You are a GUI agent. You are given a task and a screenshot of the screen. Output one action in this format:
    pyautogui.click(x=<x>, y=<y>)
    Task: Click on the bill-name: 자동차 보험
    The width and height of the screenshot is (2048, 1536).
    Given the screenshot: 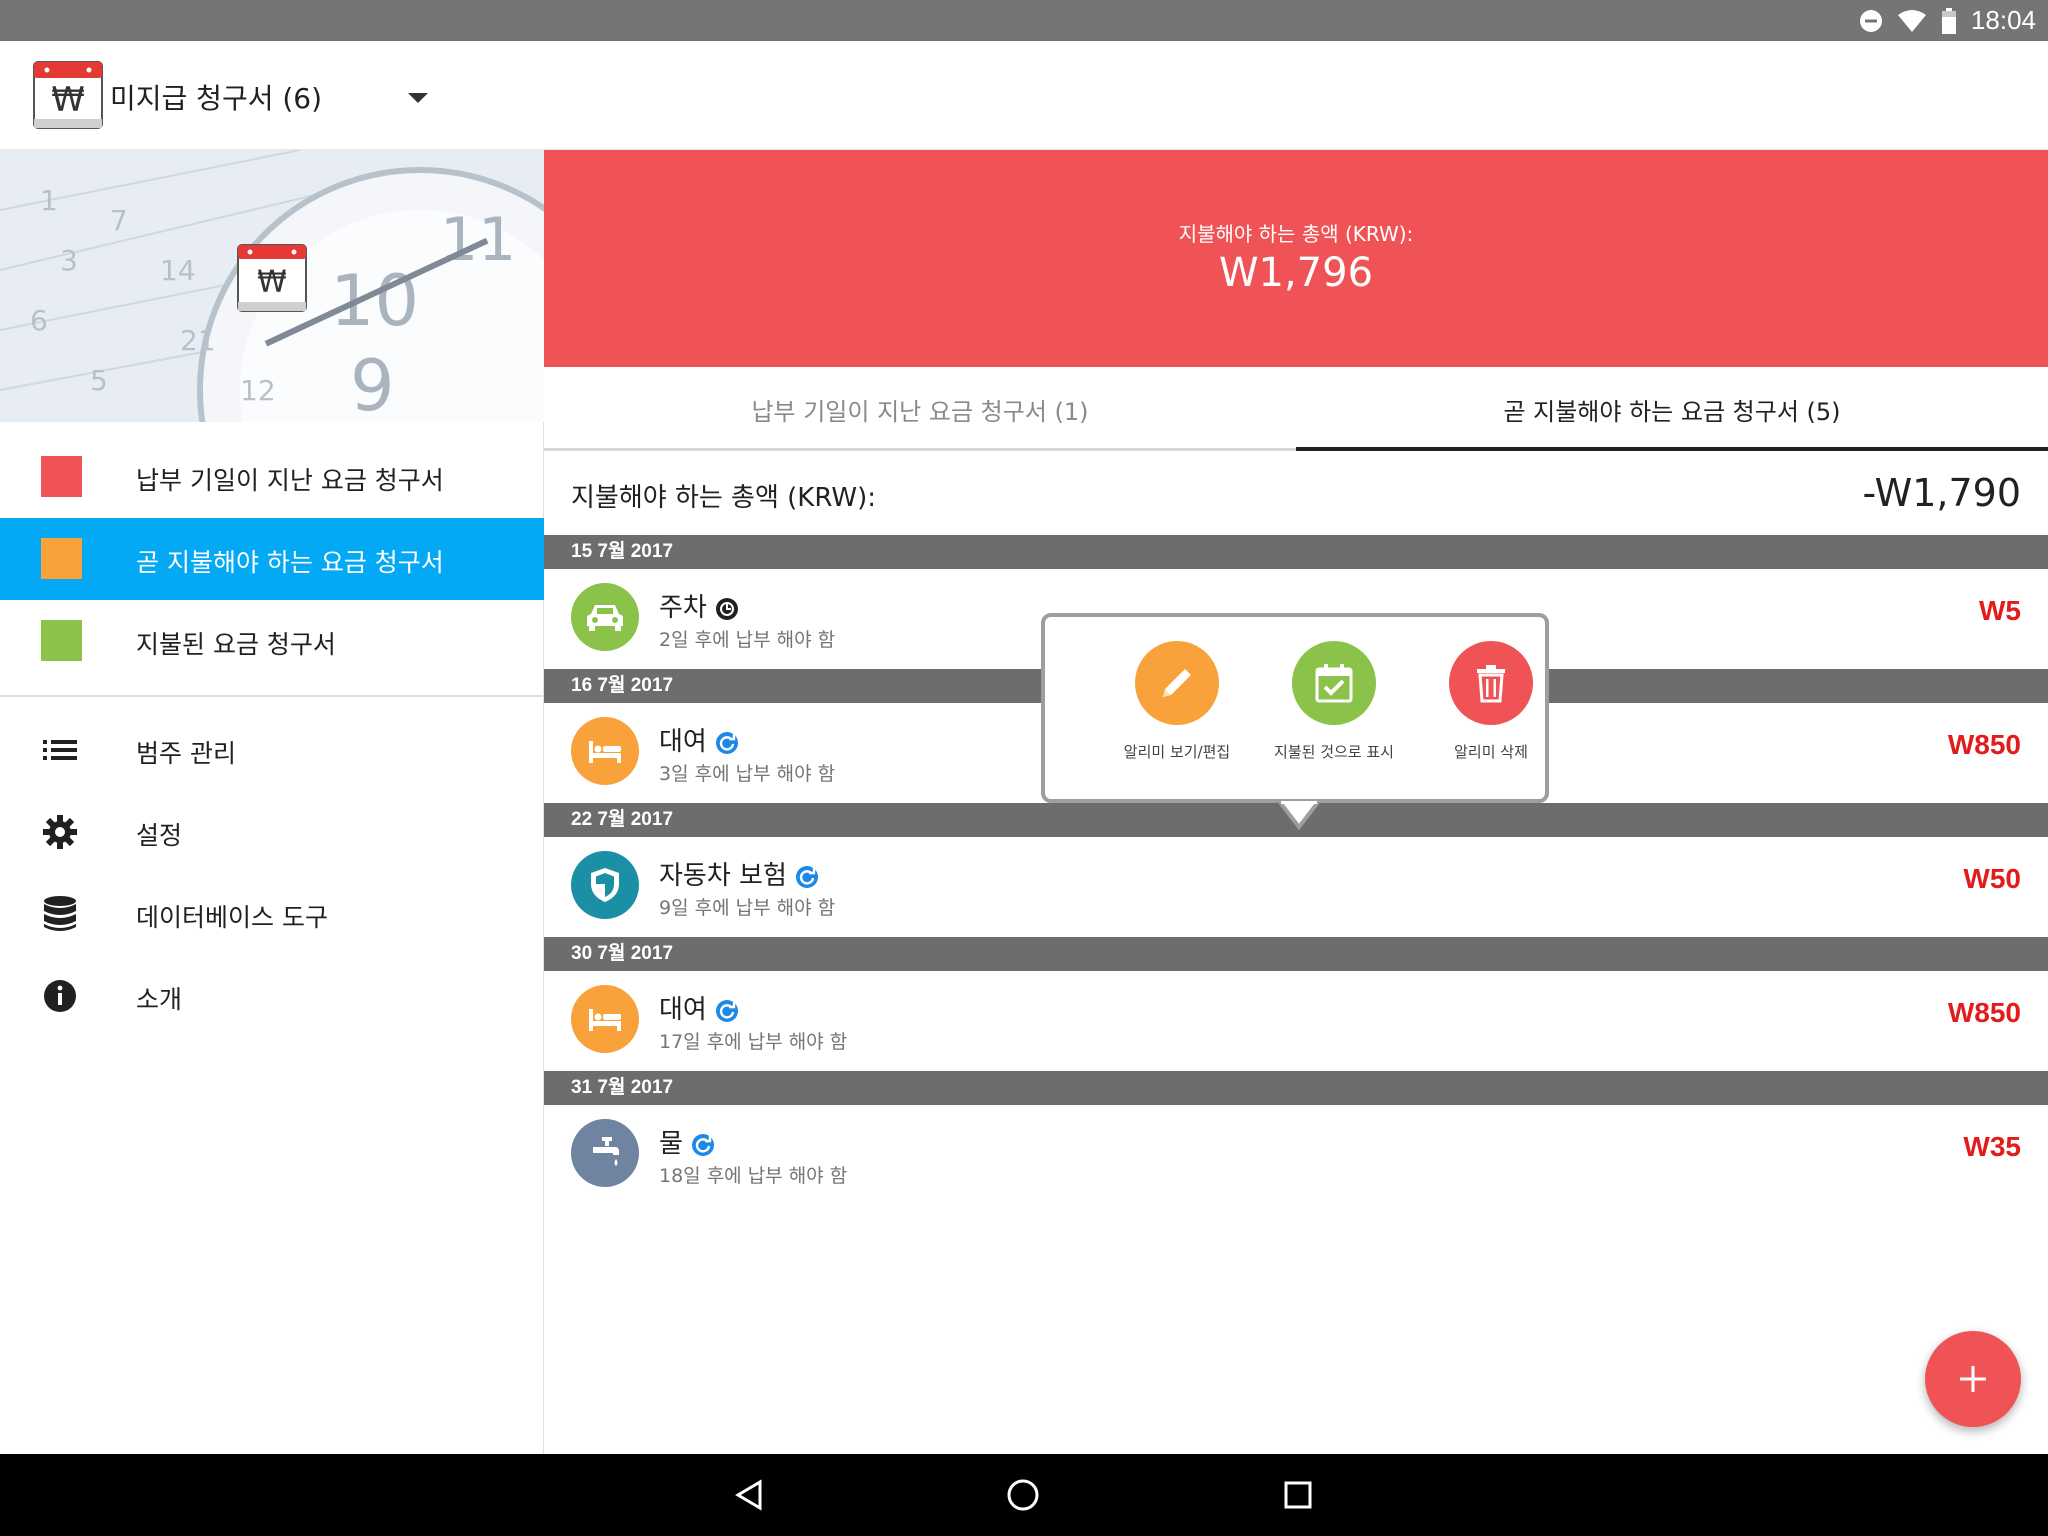 What is the action you would take?
    pyautogui.click(x=723, y=876)
    